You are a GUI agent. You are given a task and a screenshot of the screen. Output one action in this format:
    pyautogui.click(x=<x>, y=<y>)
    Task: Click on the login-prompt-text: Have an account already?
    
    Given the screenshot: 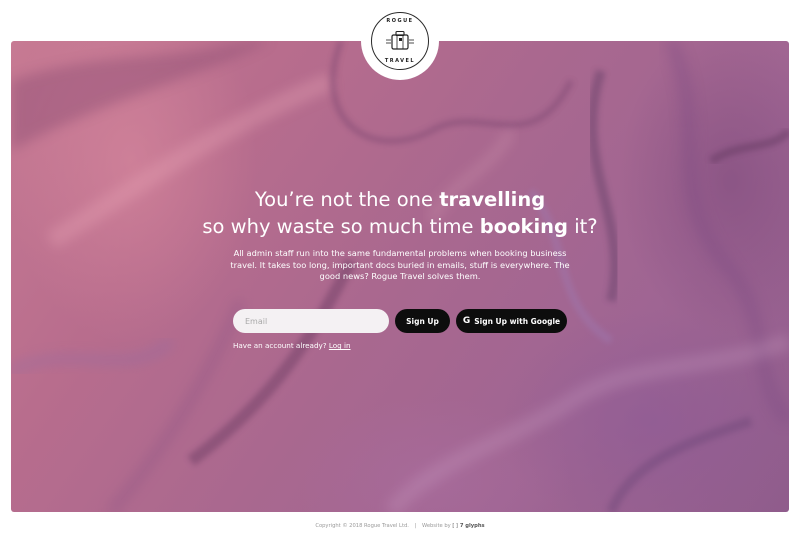 What is the action you would take?
    pyautogui.click(x=281, y=345)
    